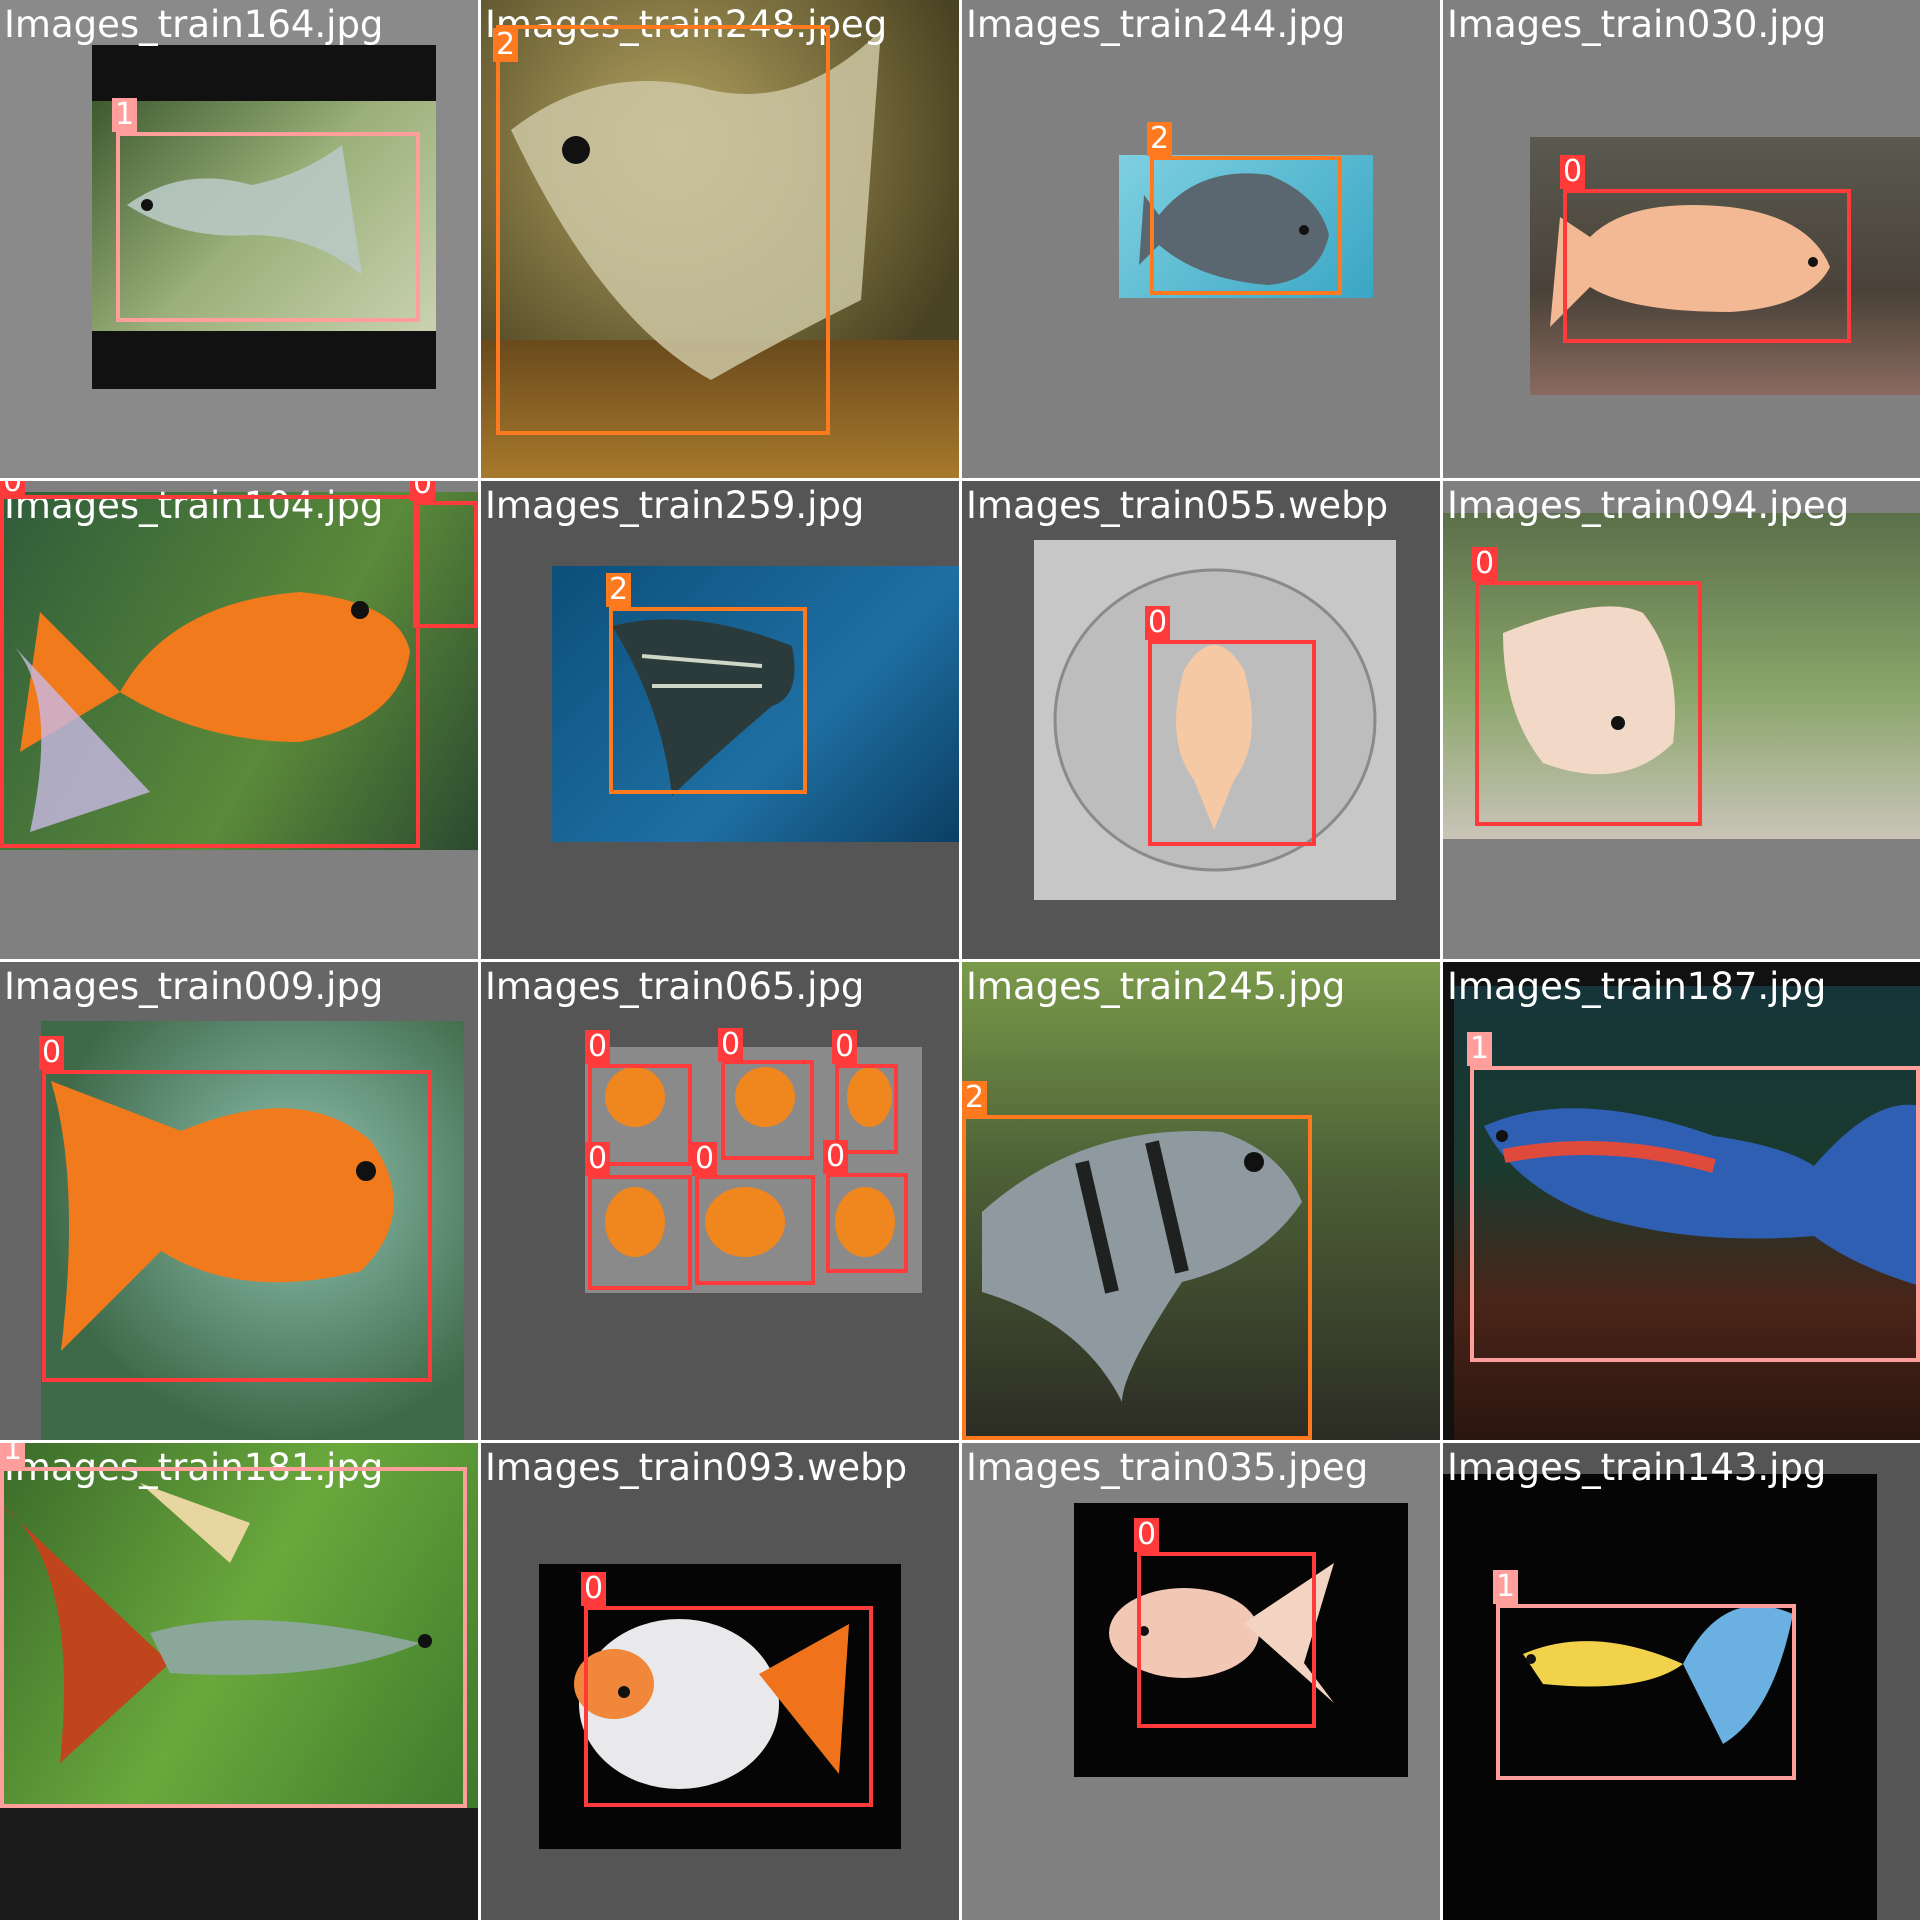  I want to click on grid-tile: Images_train259.jpg 2, so click(720, 720).